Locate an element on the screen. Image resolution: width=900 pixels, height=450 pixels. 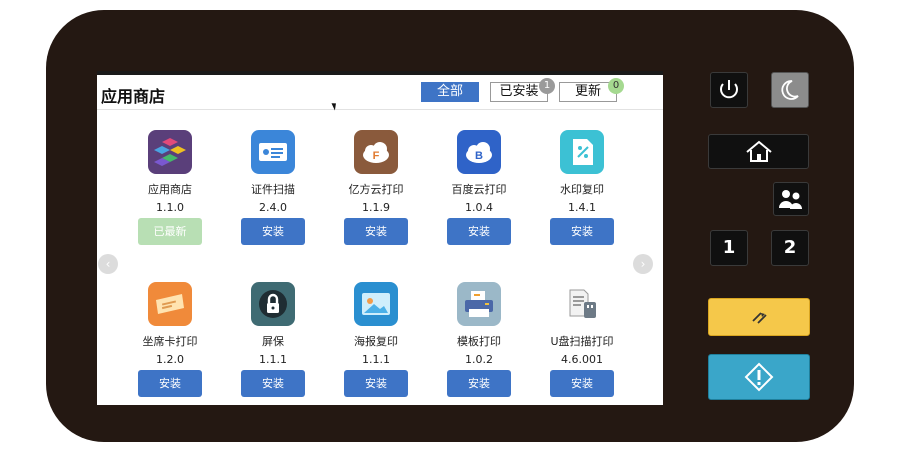
poster-copy-icon is located at coordinates (376, 304).